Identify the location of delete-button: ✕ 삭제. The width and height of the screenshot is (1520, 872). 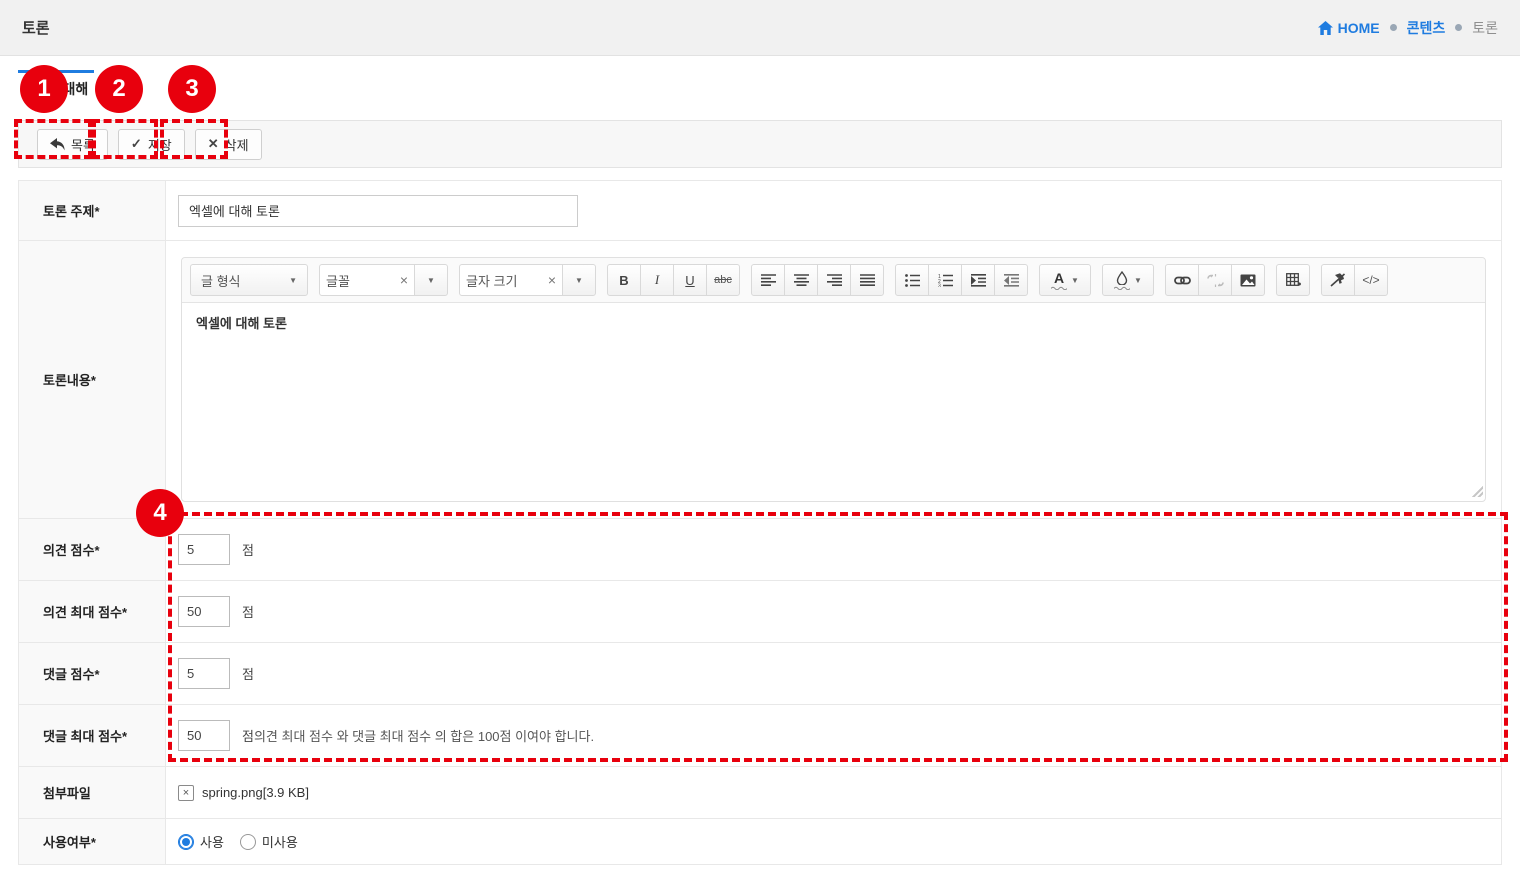
(228, 144).